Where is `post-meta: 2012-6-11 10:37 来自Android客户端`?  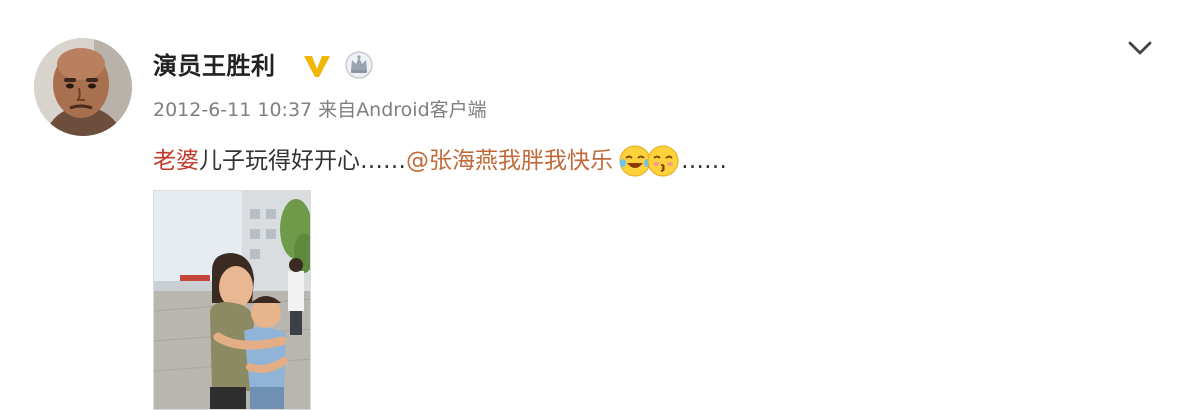 post-meta: 2012-6-11 10:37 来自Android客户端 is located at coordinates (320, 110).